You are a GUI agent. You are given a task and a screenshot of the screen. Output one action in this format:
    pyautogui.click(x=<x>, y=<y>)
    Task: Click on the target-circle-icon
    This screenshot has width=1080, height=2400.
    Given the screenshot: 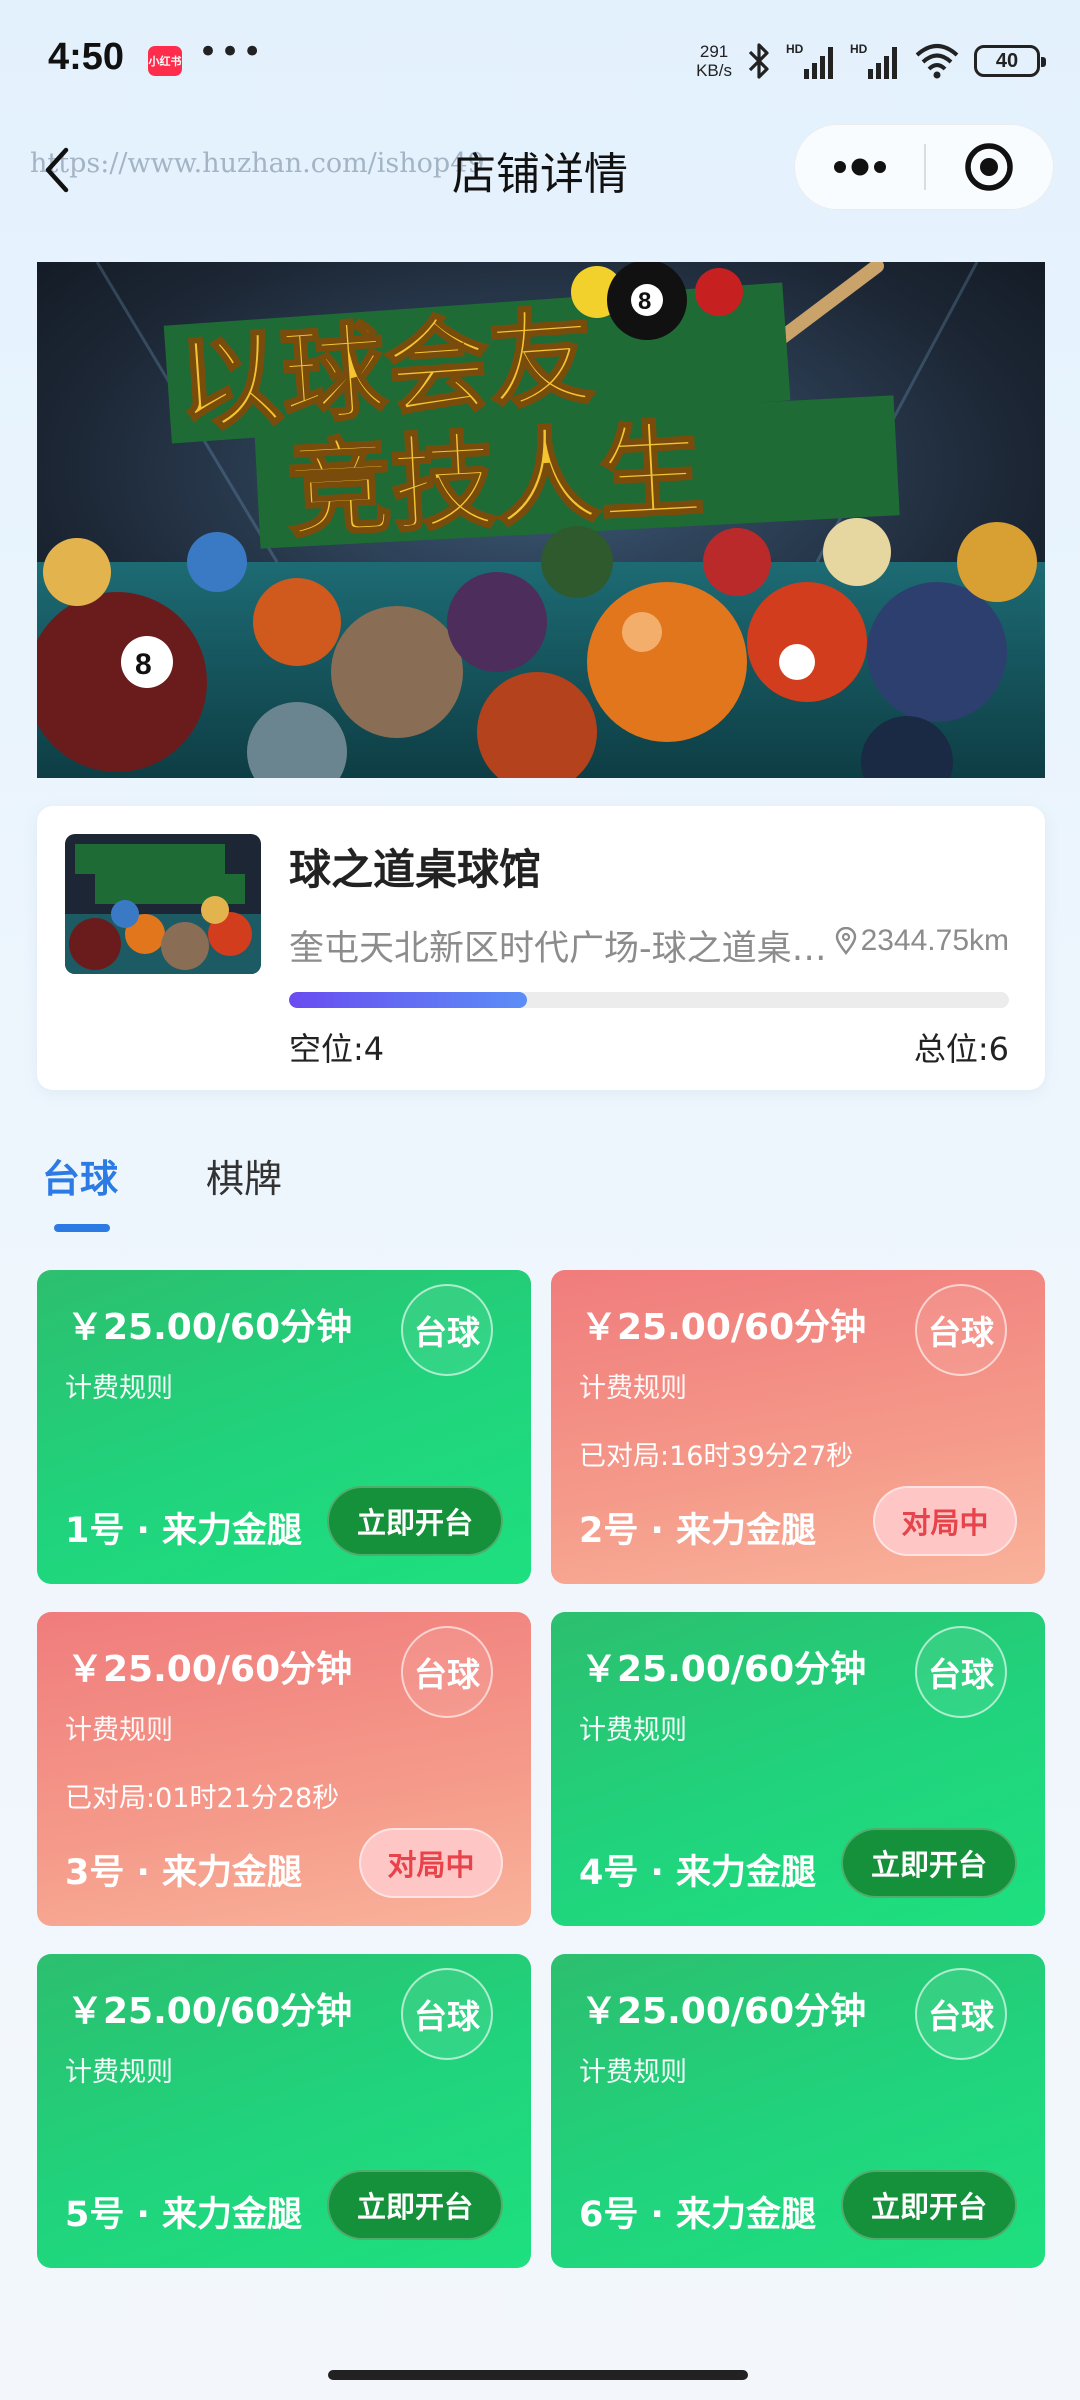 What is the action you would take?
    pyautogui.click(x=989, y=167)
    